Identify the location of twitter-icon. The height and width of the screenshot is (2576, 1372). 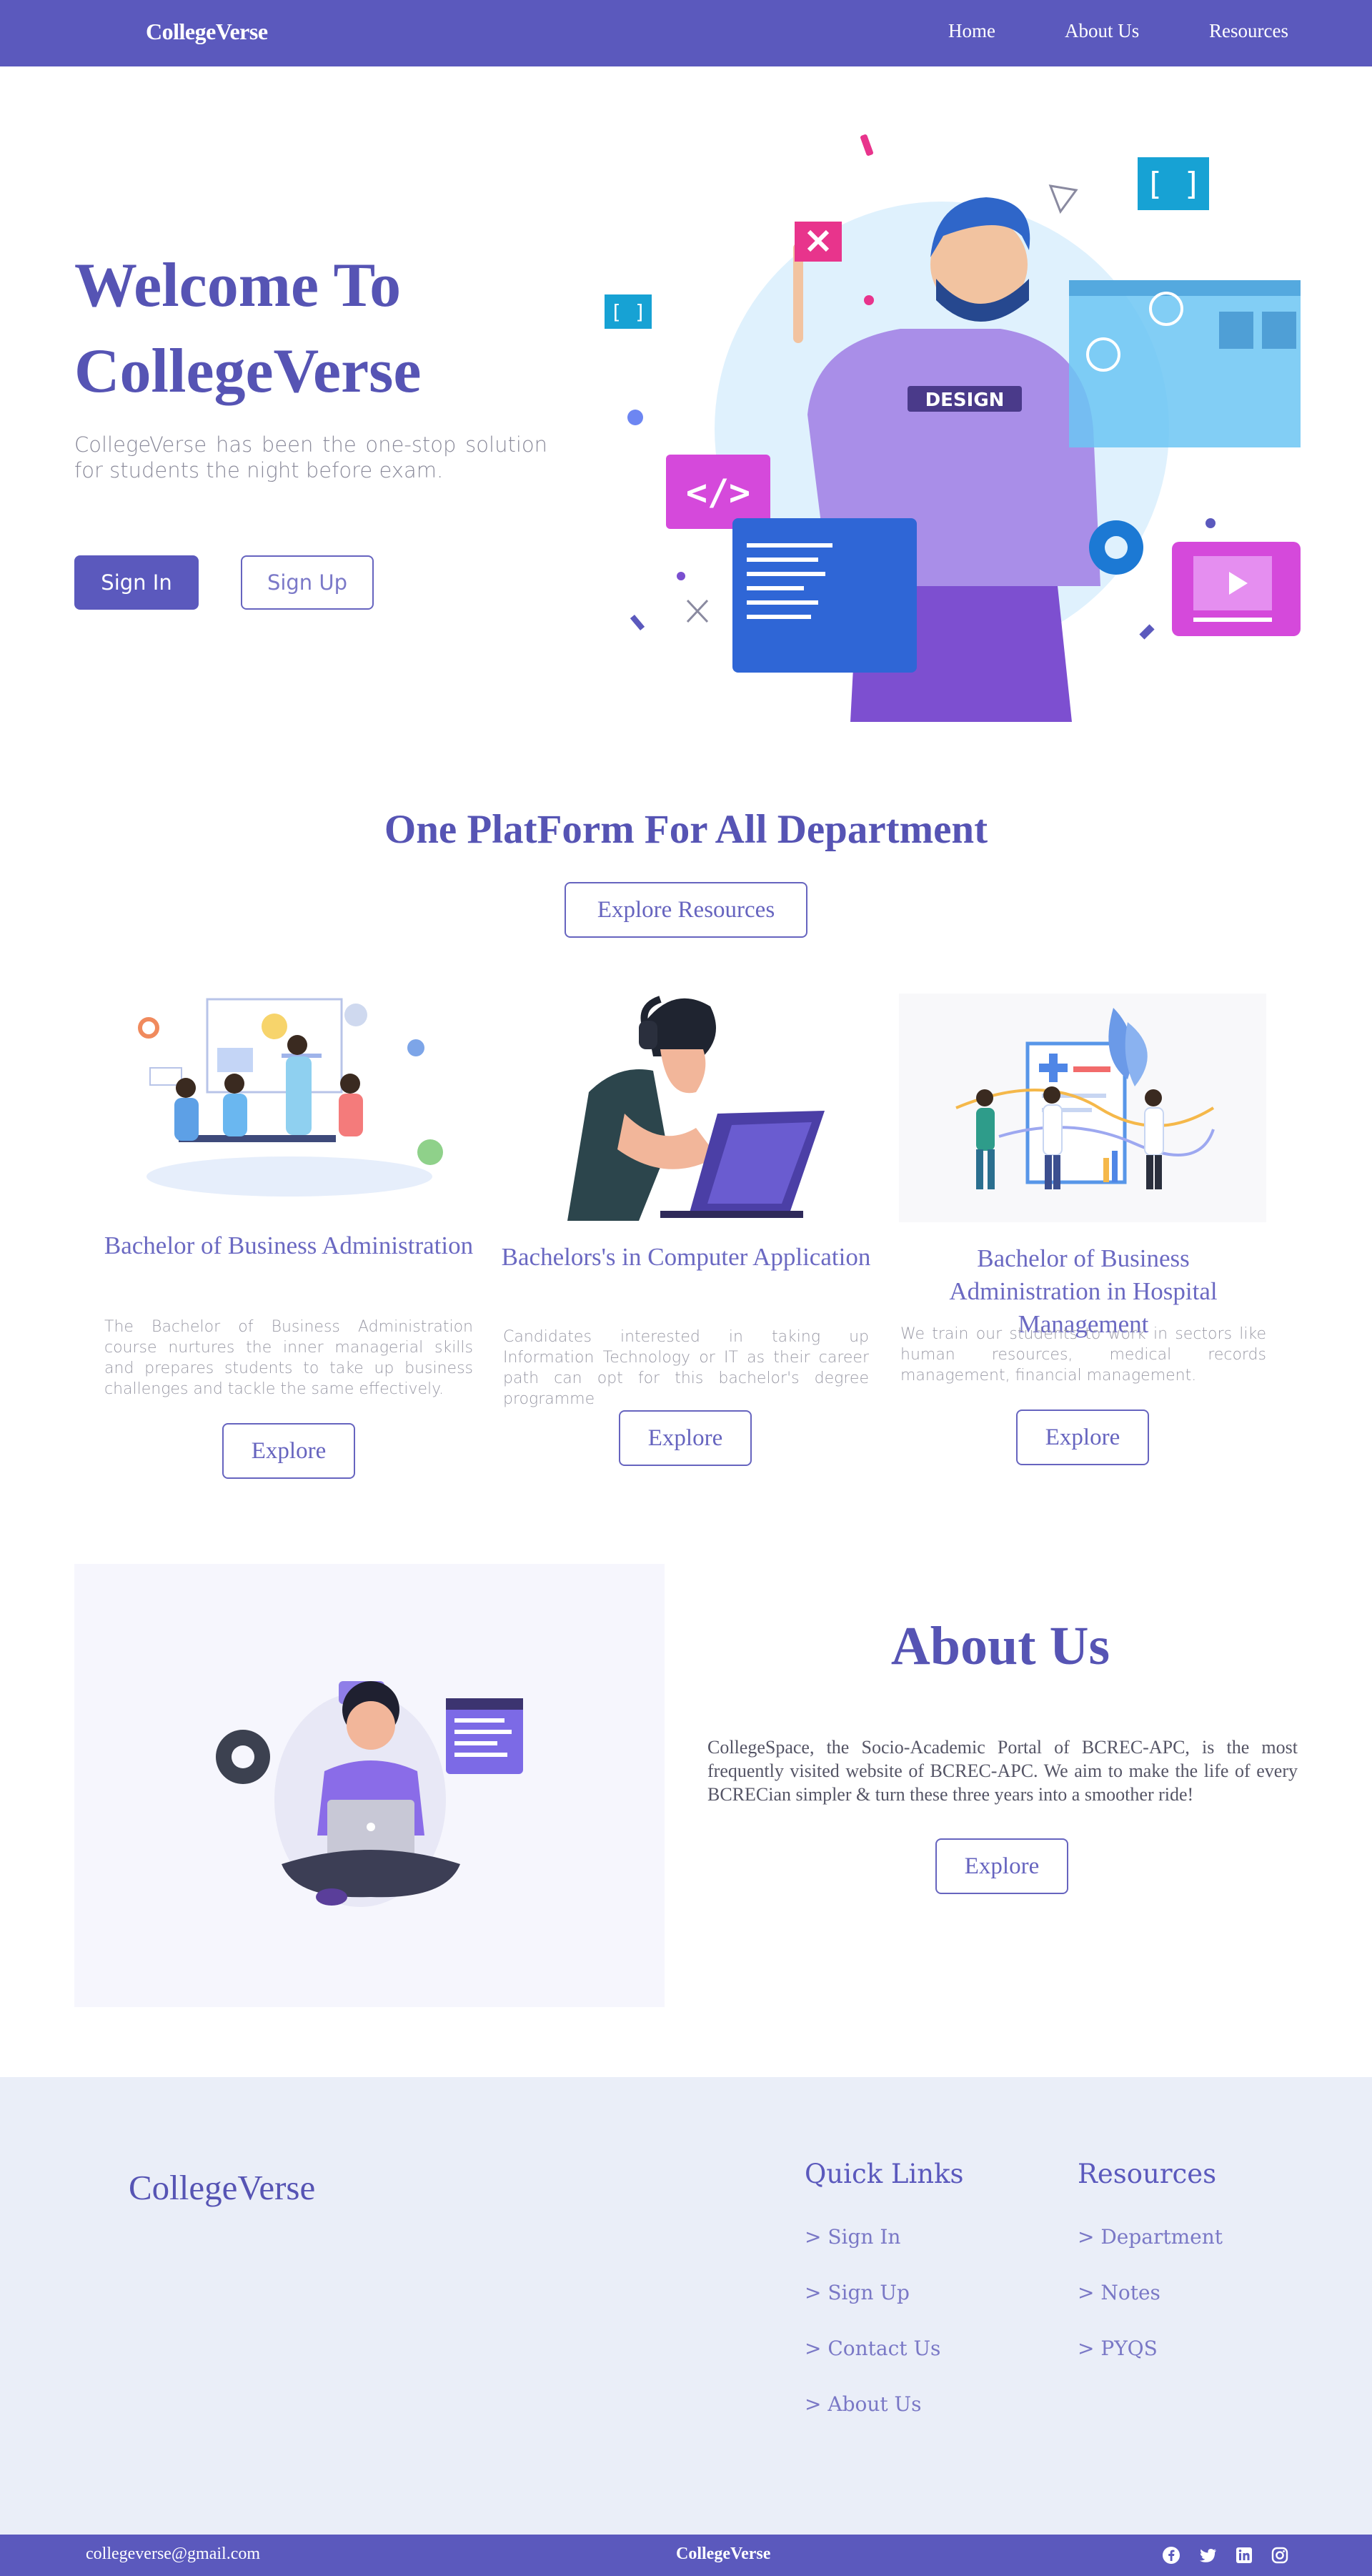
(1208, 2556).